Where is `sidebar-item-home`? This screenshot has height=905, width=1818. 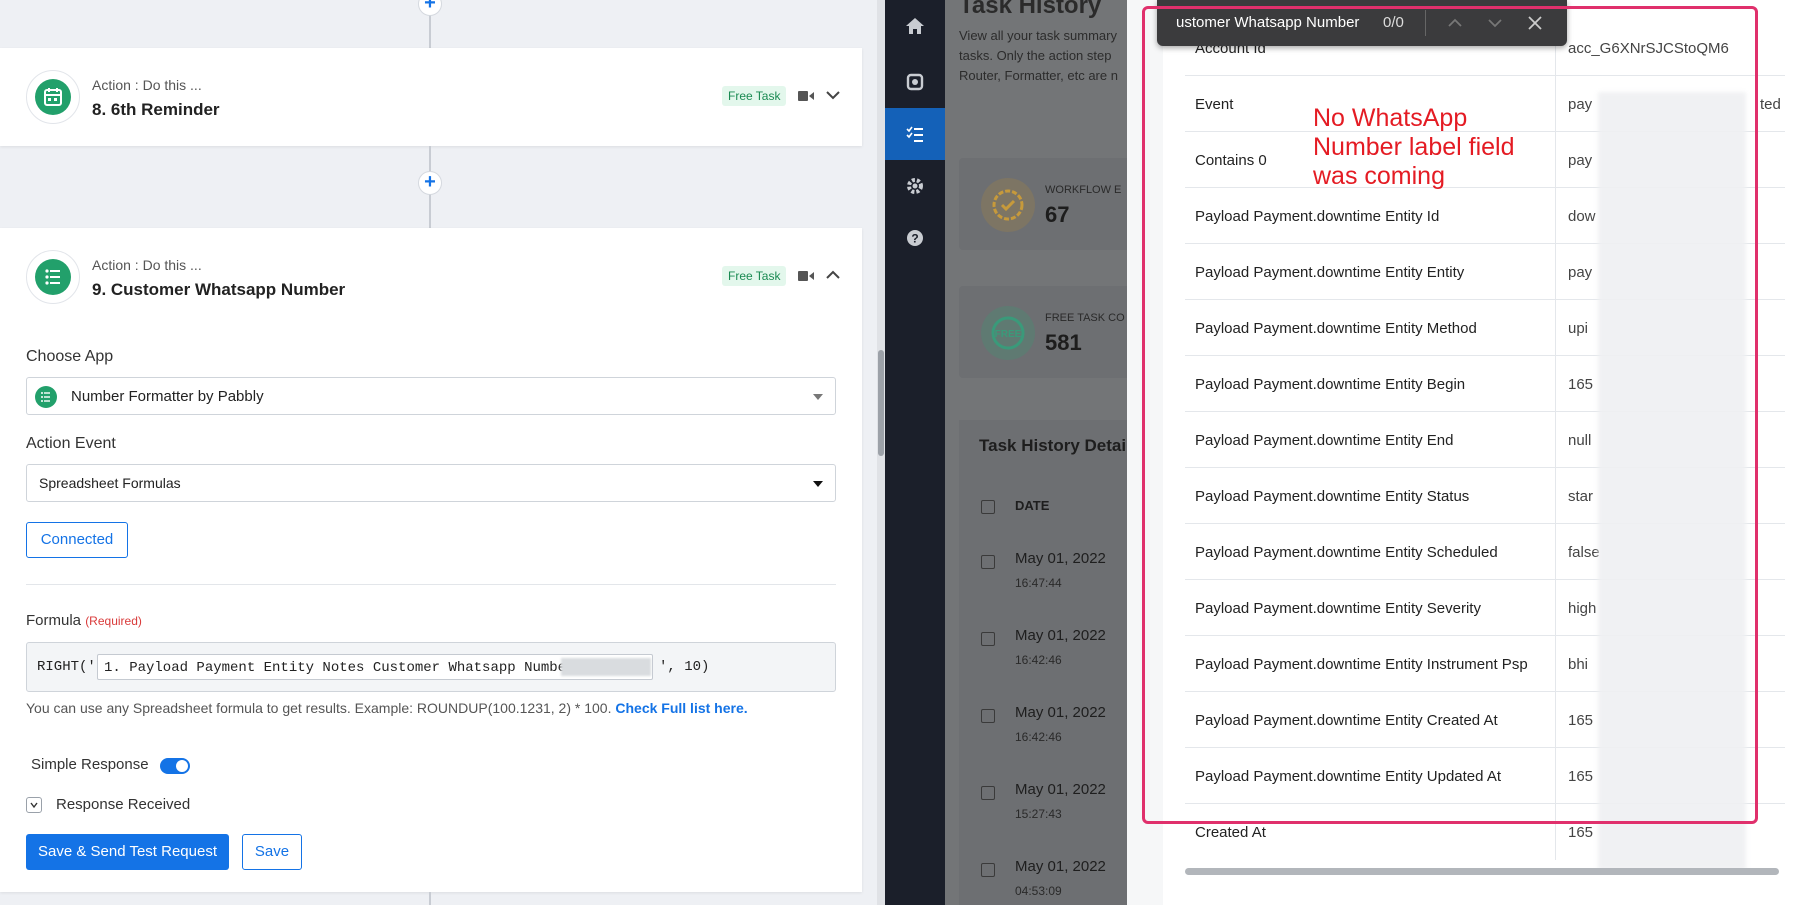 sidebar-item-home is located at coordinates (915, 26).